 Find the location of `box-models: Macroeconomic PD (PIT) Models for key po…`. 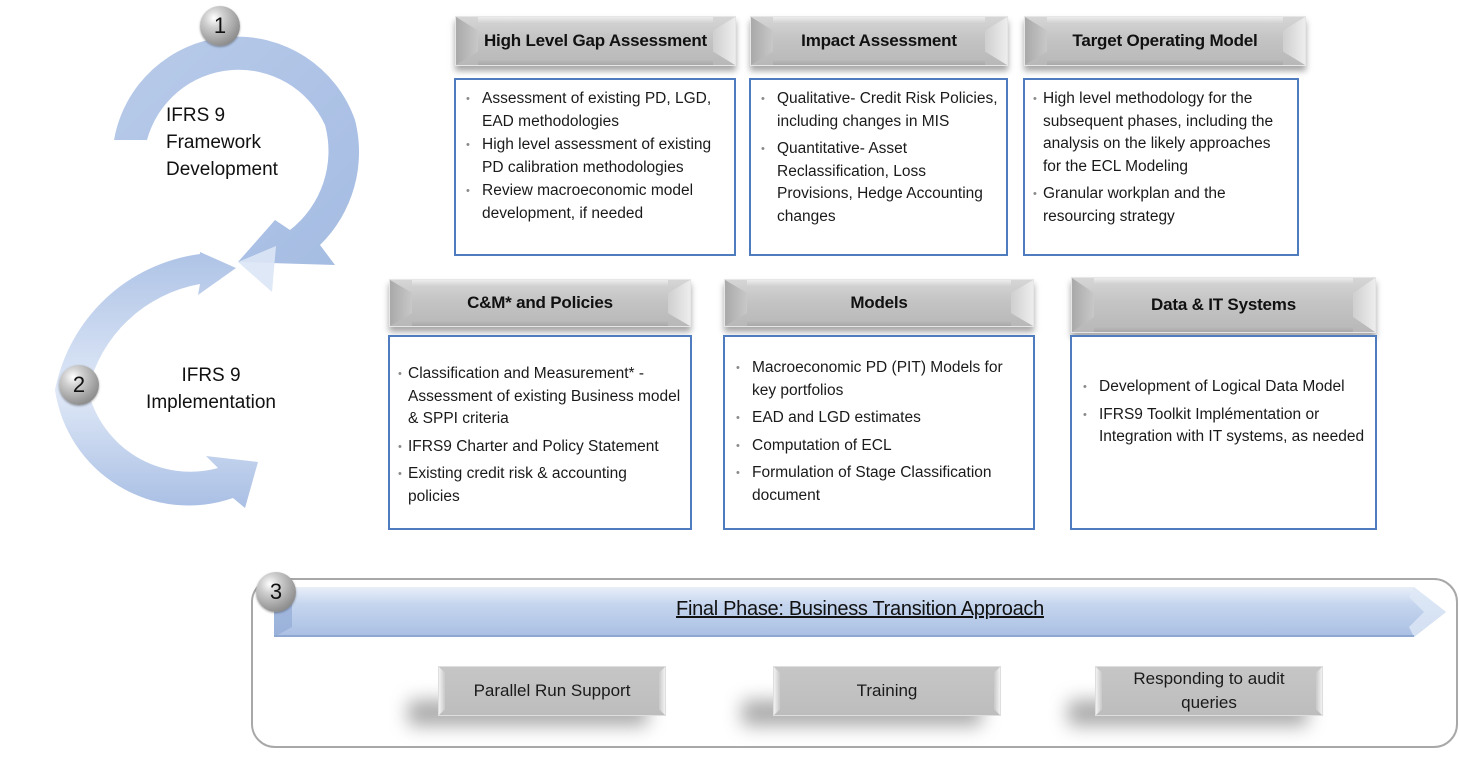

box-models: Macroeconomic PD (PIT) Models for key po… is located at coordinates (879, 432).